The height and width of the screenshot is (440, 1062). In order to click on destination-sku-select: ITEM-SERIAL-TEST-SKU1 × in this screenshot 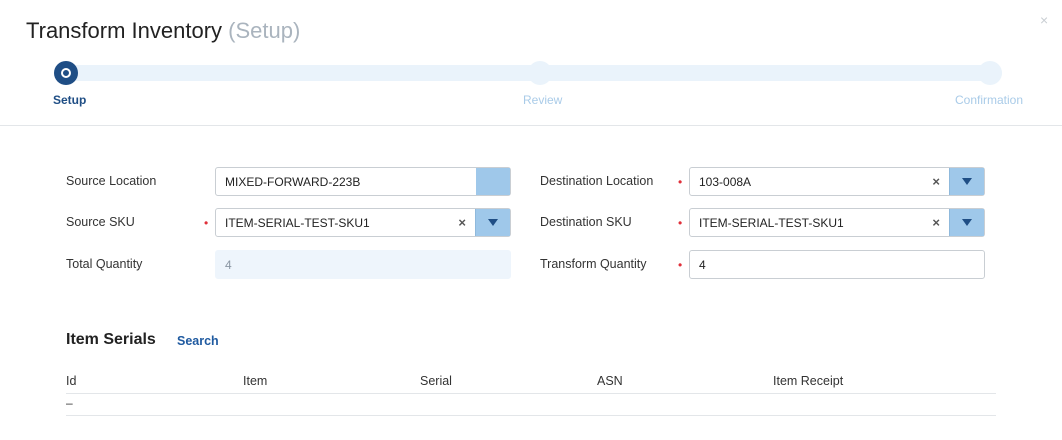, I will do `click(837, 222)`.